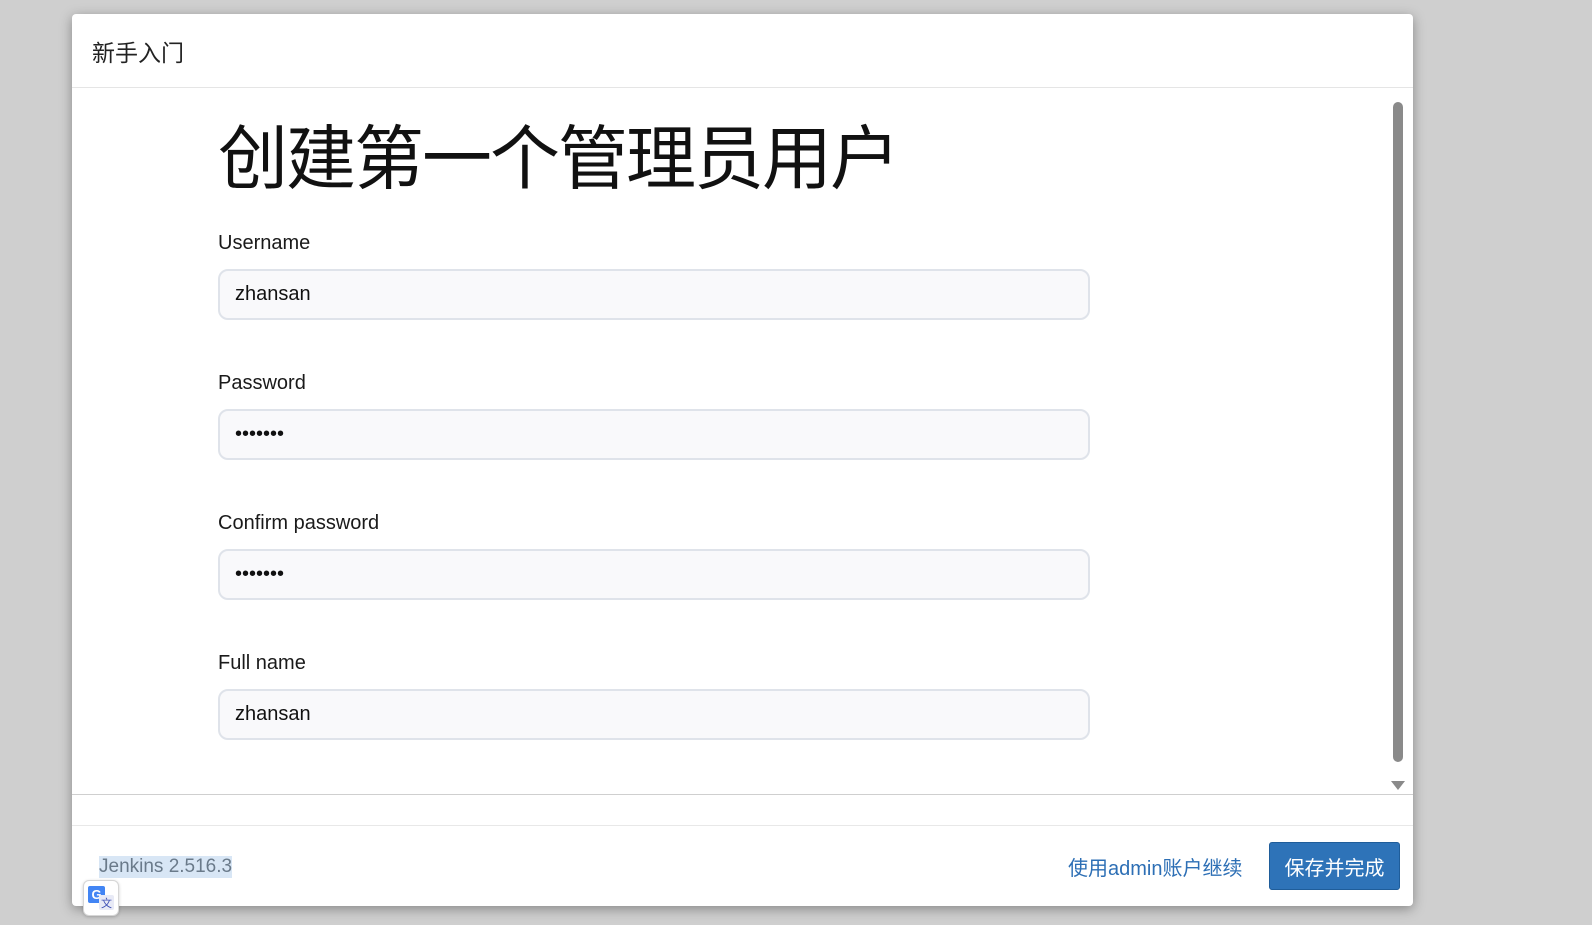 This screenshot has height=925, width=1592. Describe the element at coordinates (742, 794) in the screenshot. I see `footer-divider` at that location.